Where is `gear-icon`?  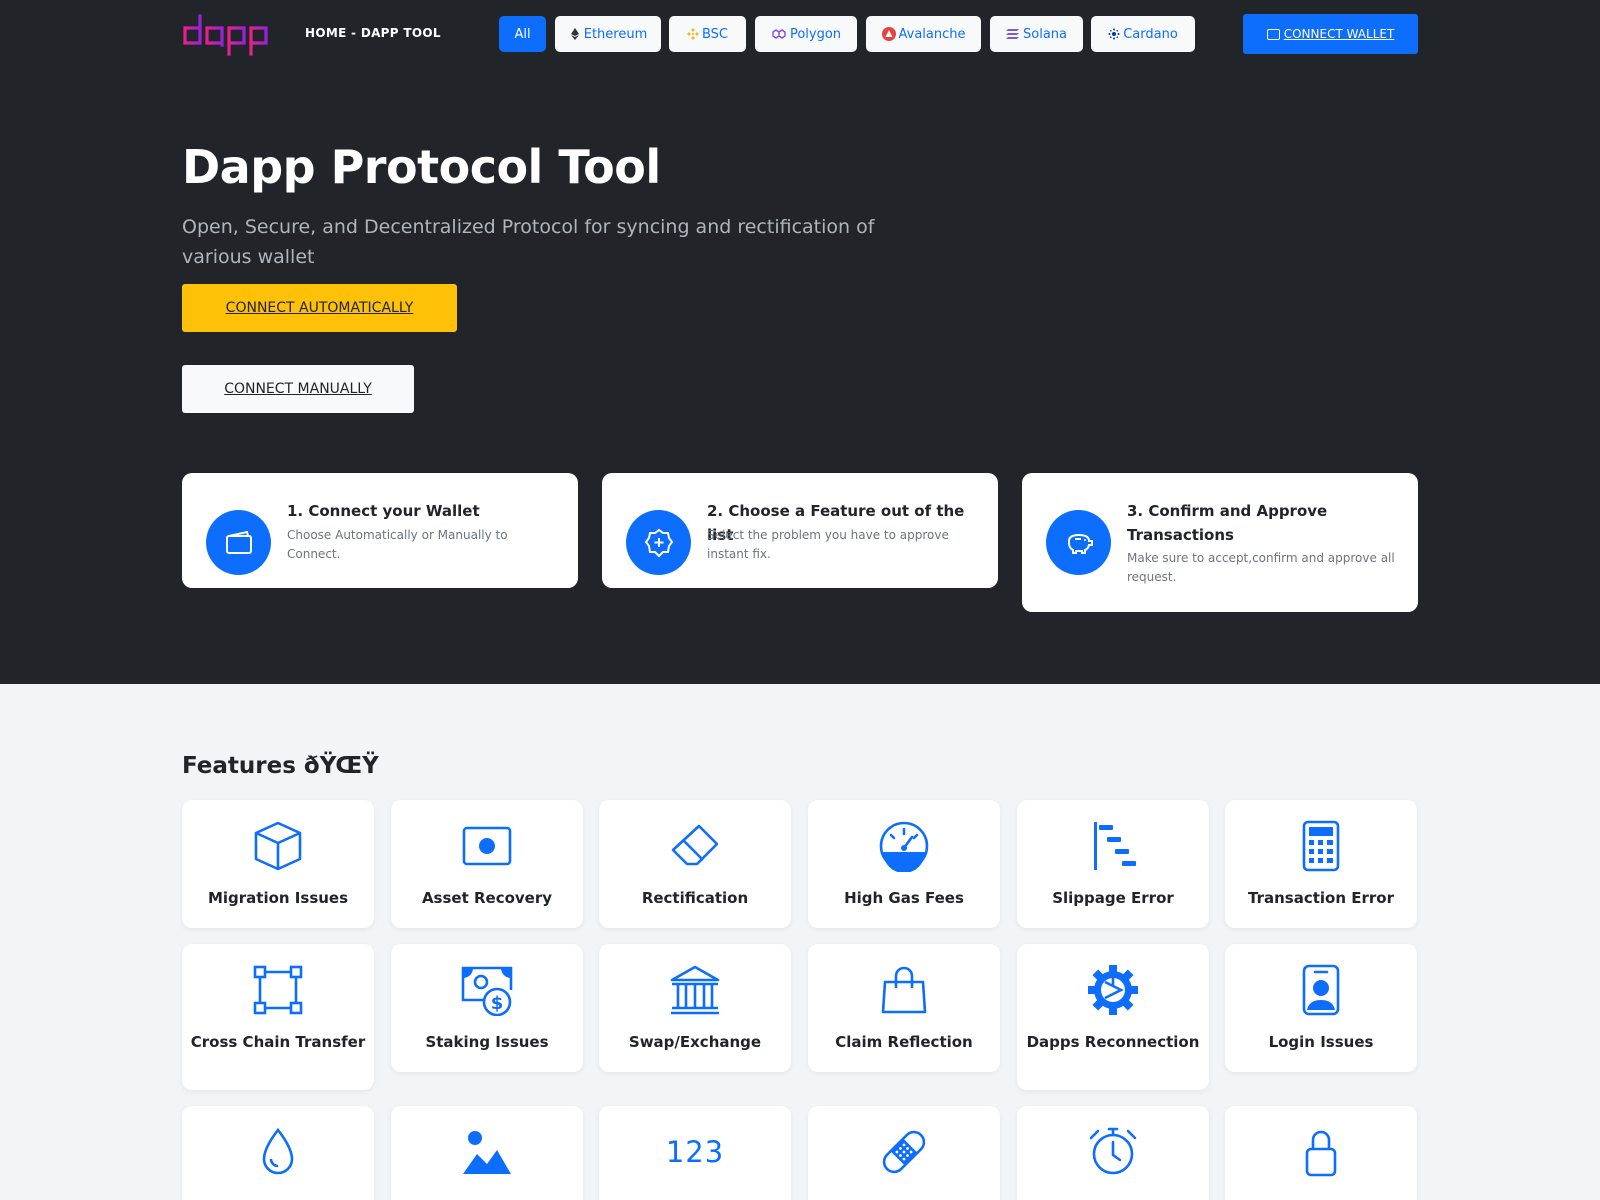 gear-icon is located at coordinates (1113, 990).